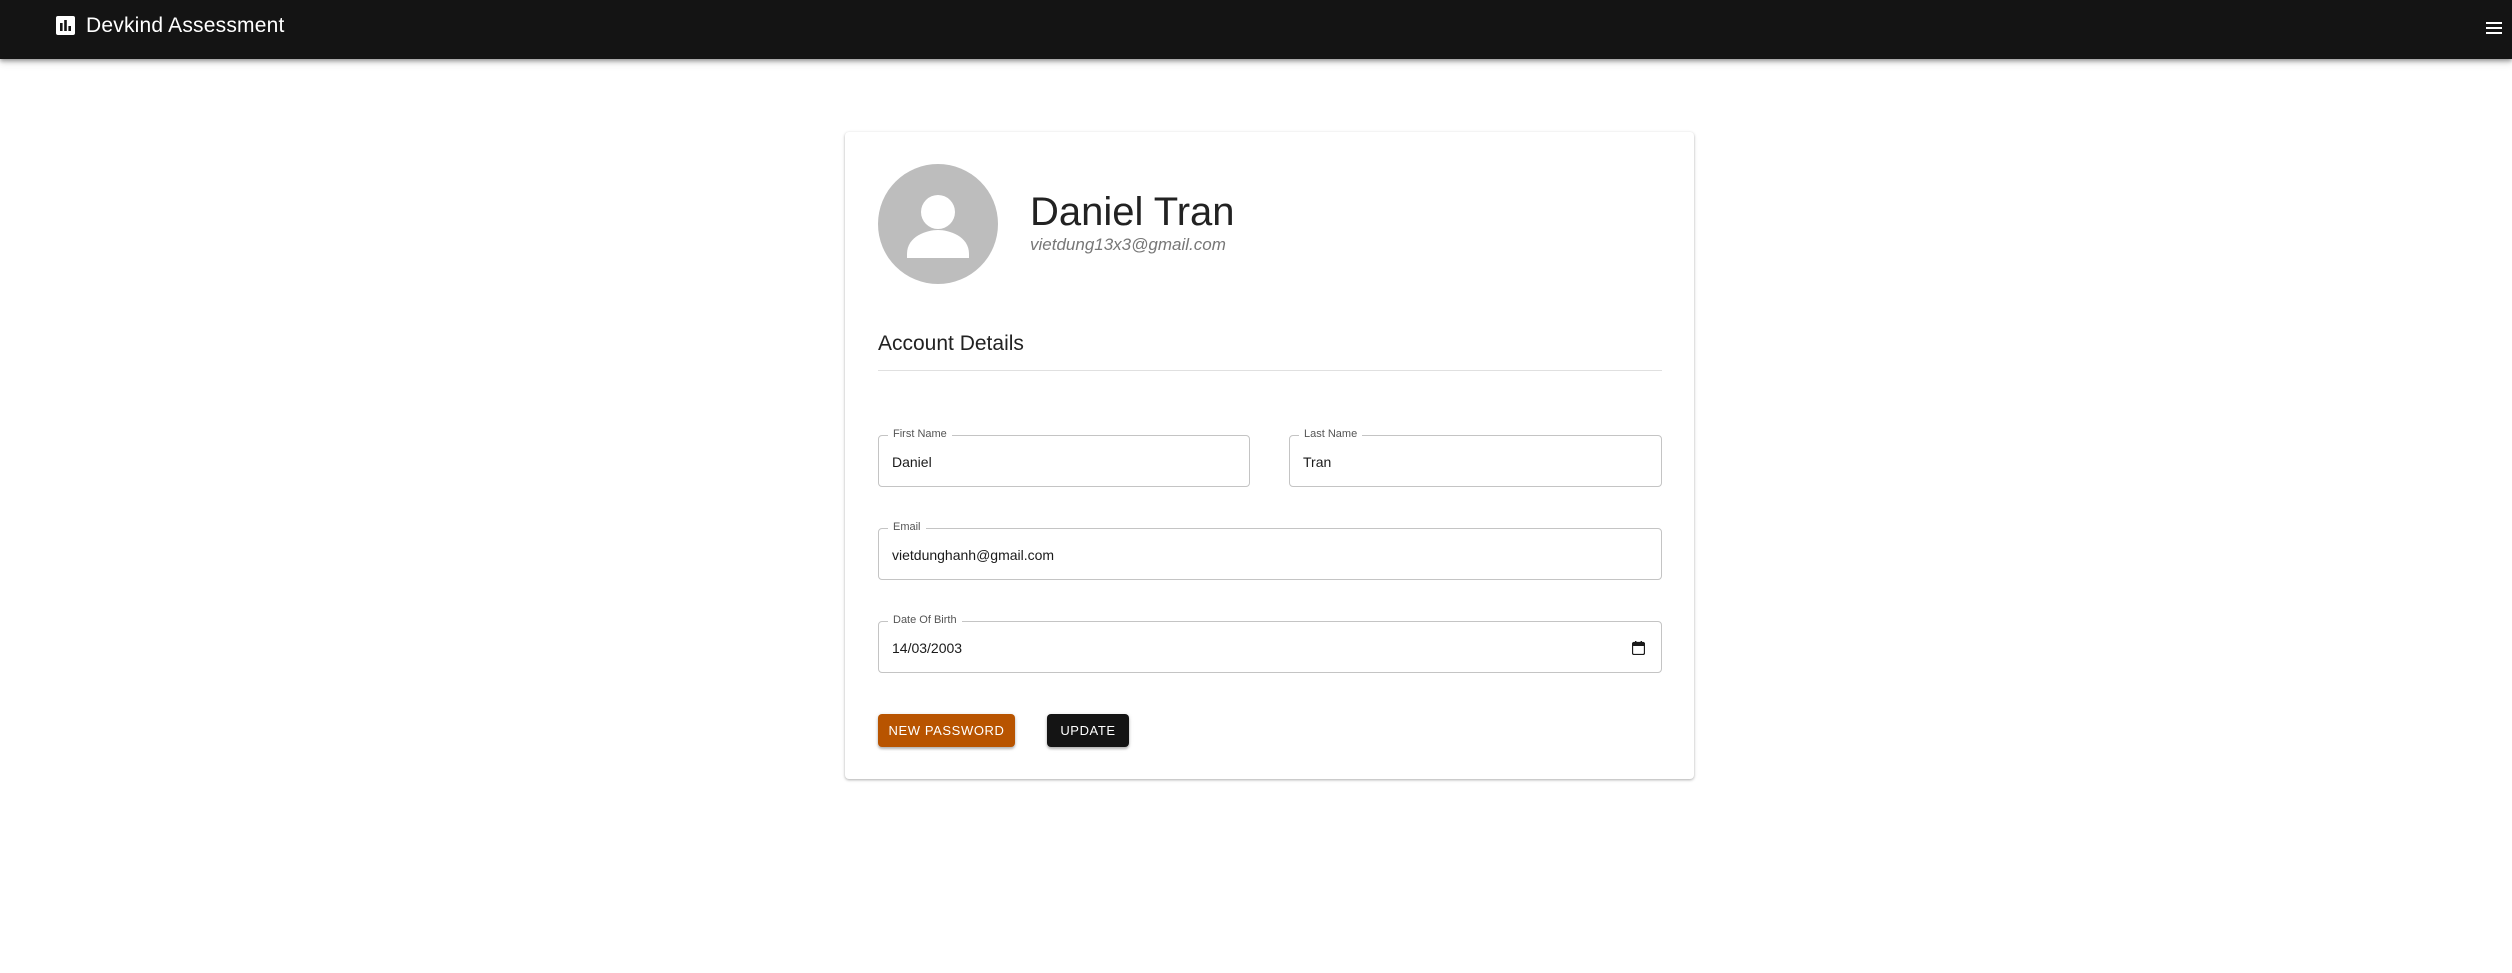 The height and width of the screenshot is (973, 2512). I want to click on email-field: Email vietdunghanh@gmail.com, so click(1270, 550).